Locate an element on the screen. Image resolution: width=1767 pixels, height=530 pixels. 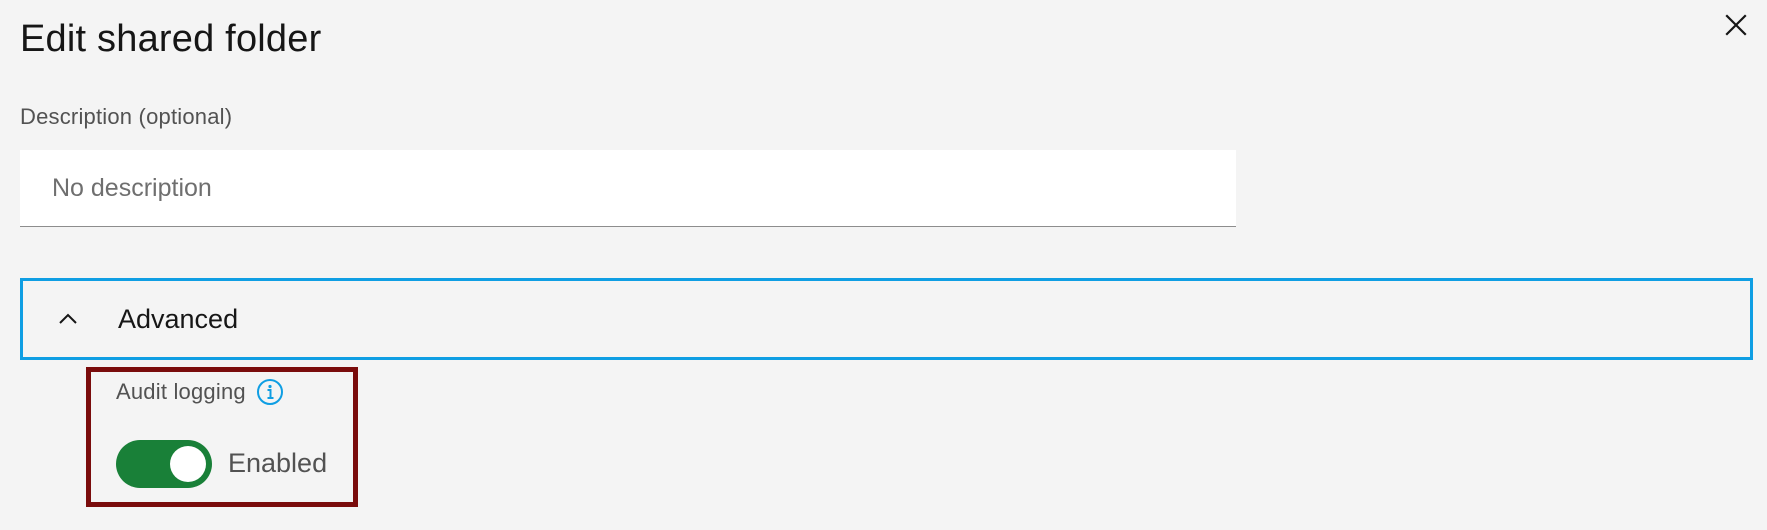
close-button is located at coordinates (1736, 25).